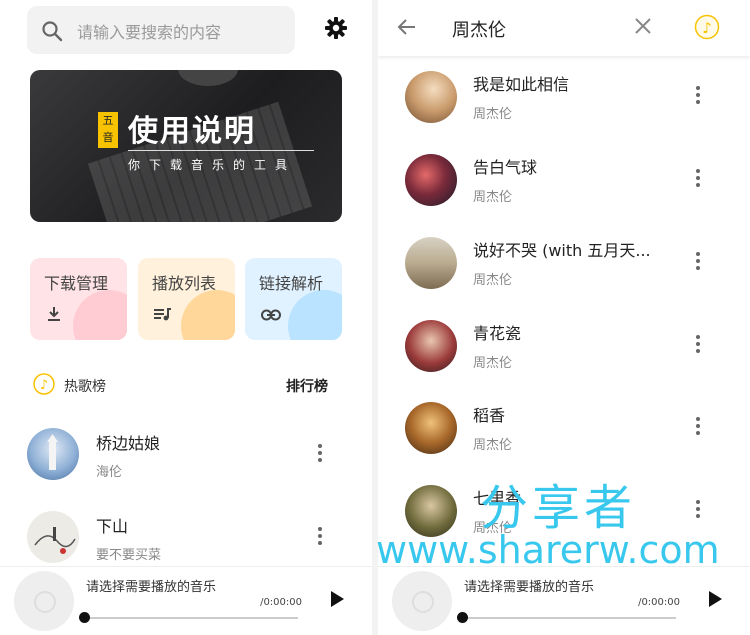 The width and height of the screenshot is (750, 635). What do you see at coordinates (293, 299) in the screenshot?
I see `link-parse-card: 链接解析` at bounding box center [293, 299].